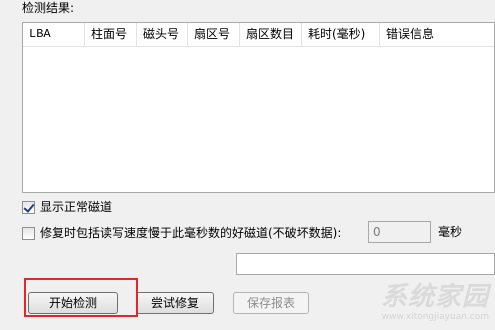 The image size is (495, 330). I want to click on column-header-lba: LBA, so click(54, 35).